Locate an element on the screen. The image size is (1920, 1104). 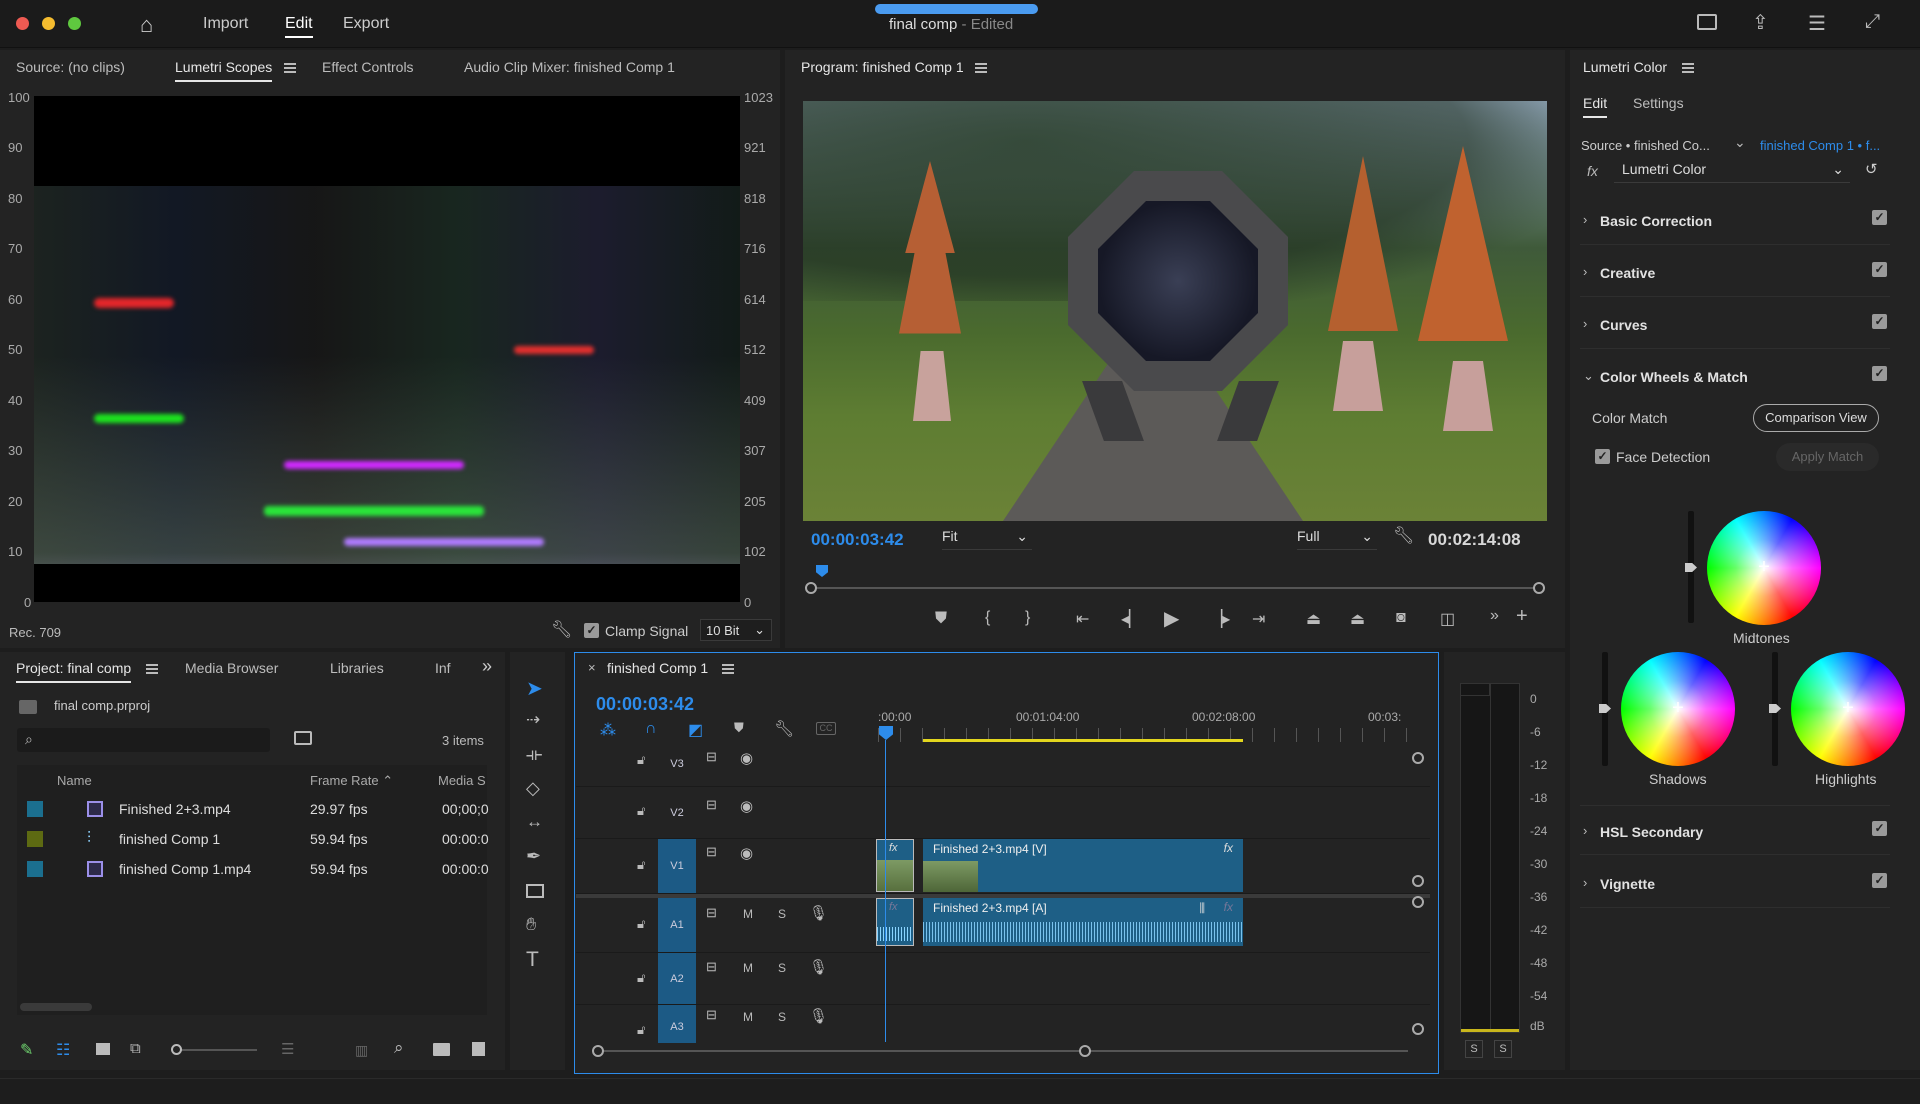
section-color-wheels: ⌄ Color Wheels & Match ✓ is located at coordinates (1735, 376).